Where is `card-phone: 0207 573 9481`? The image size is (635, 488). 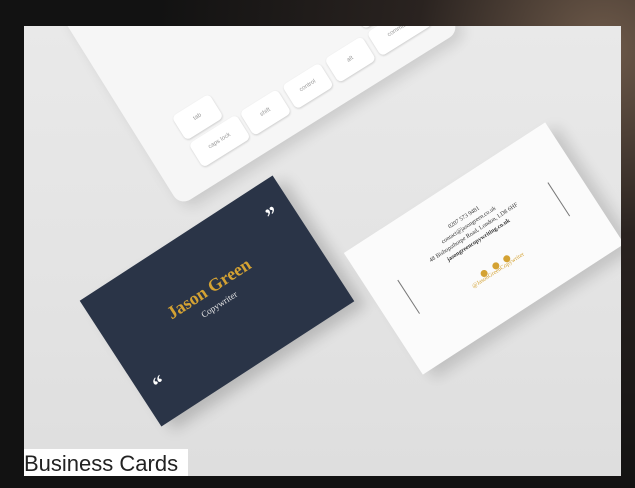
card-phone: 0207 573 9481 is located at coordinates (464, 218).